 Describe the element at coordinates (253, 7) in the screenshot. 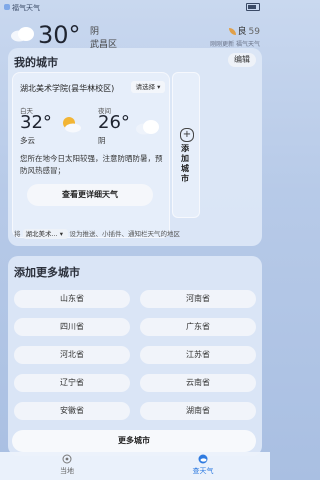

I see `battery-icon` at that location.